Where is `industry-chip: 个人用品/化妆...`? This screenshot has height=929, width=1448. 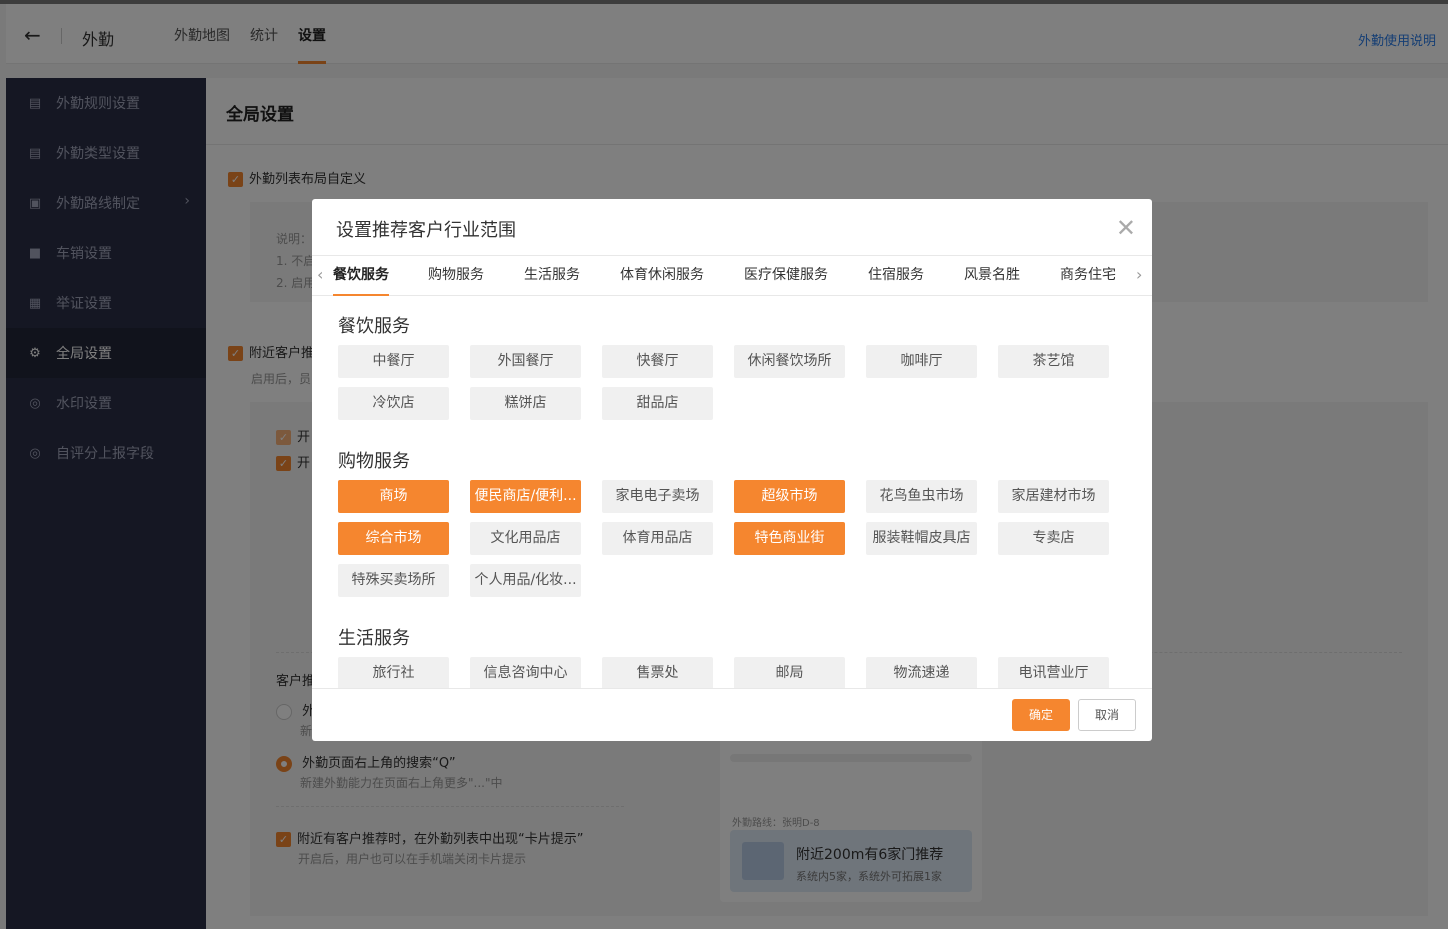 industry-chip: 个人用品/化妆... is located at coordinates (525, 580).